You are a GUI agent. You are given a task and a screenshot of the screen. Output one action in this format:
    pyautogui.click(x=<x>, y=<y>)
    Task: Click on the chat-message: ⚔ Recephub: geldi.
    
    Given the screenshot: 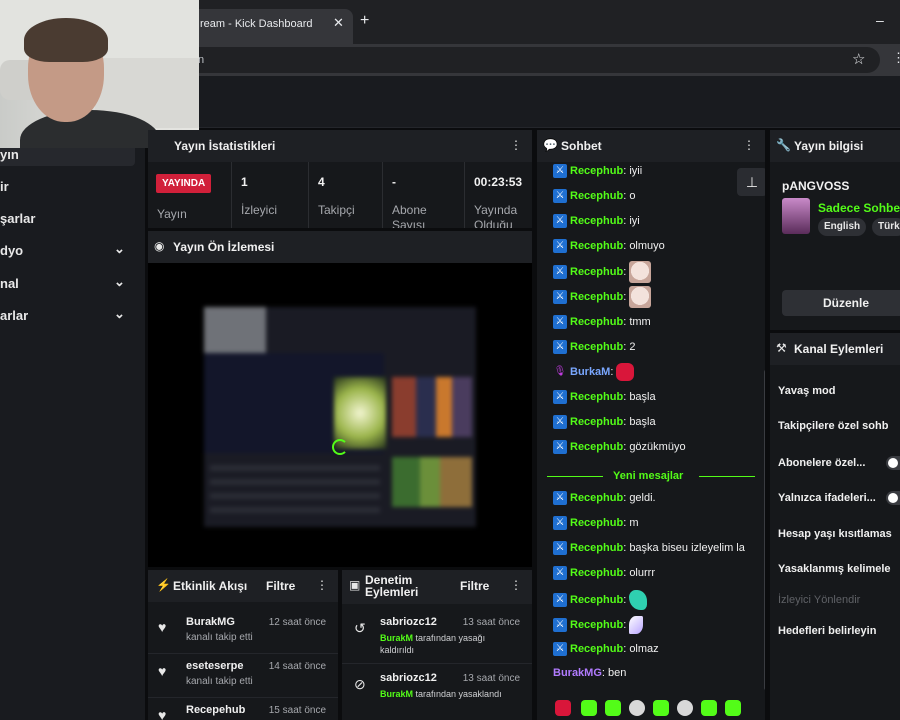 What is the action you would take?
    pyautogui.click(x=604, y=500)
    